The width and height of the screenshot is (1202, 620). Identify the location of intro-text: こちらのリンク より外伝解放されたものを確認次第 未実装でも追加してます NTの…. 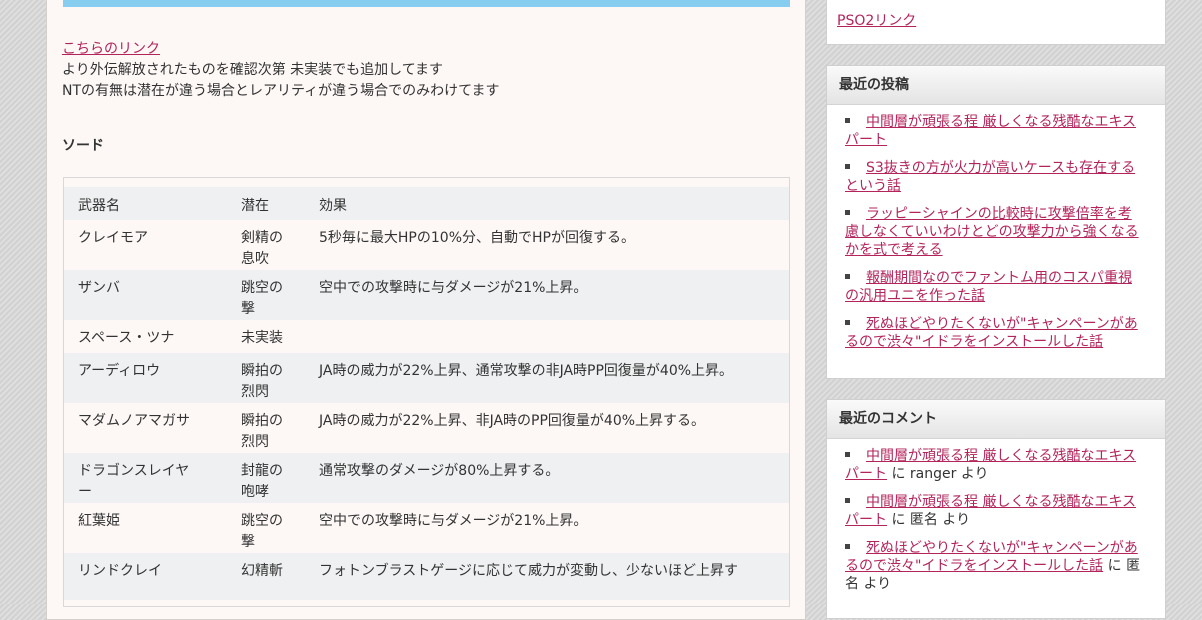
(280, 70).